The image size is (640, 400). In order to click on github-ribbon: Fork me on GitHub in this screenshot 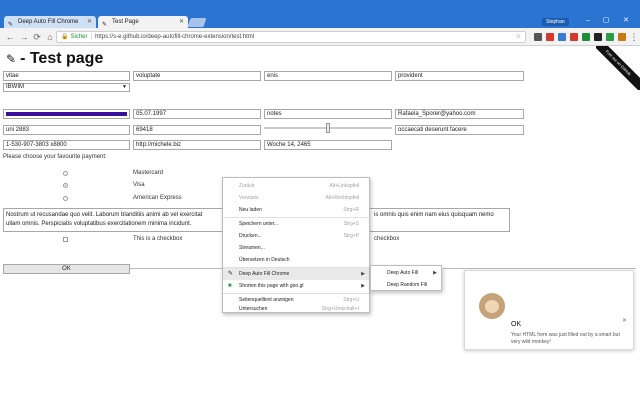, I will do `click(618, 68)`.